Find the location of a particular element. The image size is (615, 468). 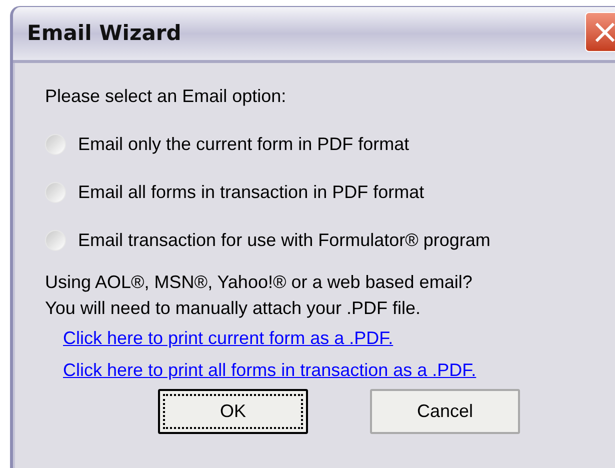

window-title: Email Wizard is located at coordinates (104, 33).